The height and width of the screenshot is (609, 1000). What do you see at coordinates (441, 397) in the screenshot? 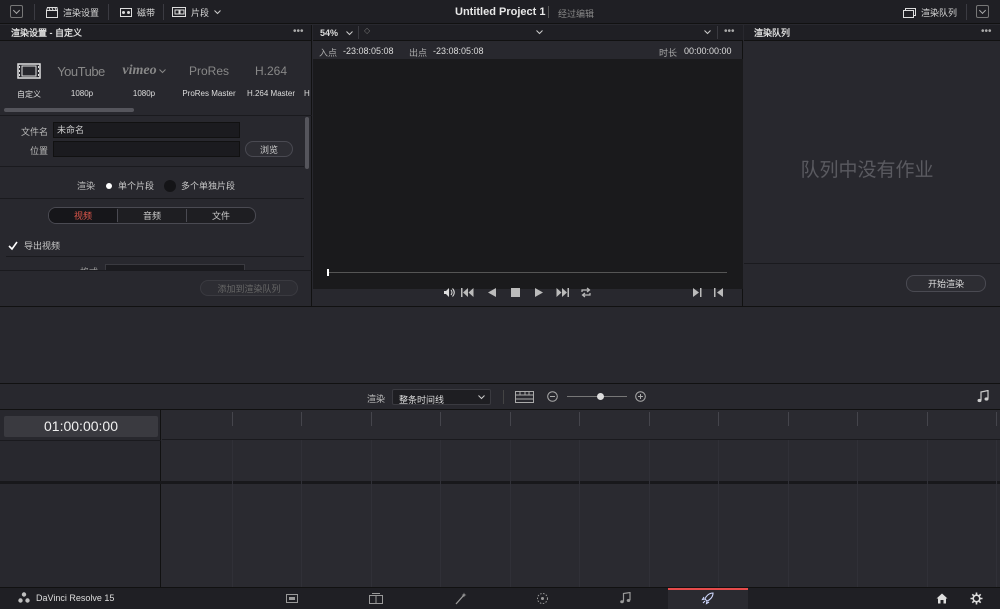
I see `render-range-select: 整条时间线` at bounding box center [441, 397].